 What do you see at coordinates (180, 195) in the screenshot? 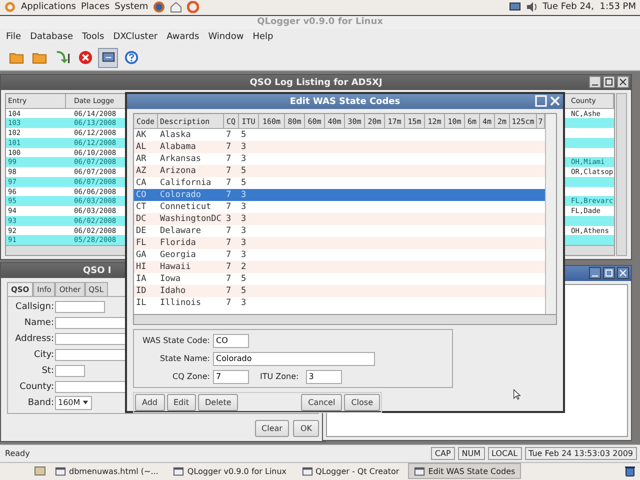
I see `table-cell-text: Colorado` at bounding box center [180, 195].